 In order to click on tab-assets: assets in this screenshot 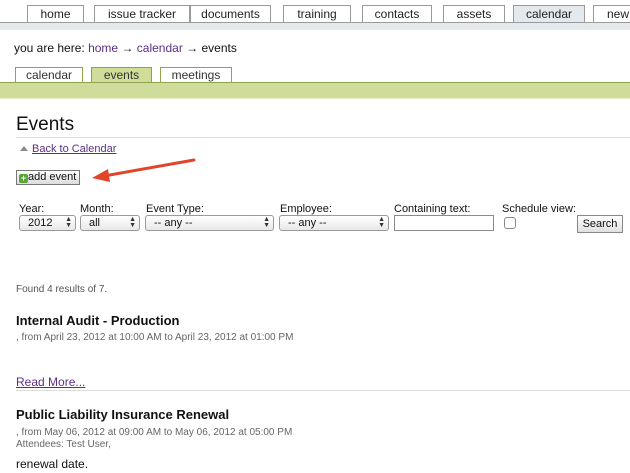, I will do `click(474, 14)`.